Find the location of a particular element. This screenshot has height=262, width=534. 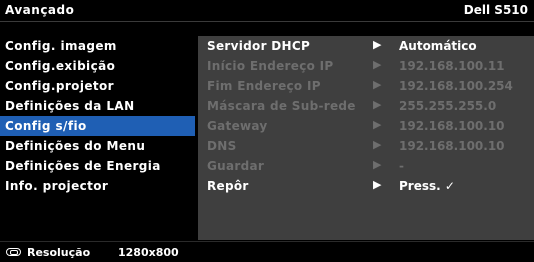

setting-row-inicio-ip: Início Endereço IP ▶ 192.168.100.11 is located at coordinates (366, 66).